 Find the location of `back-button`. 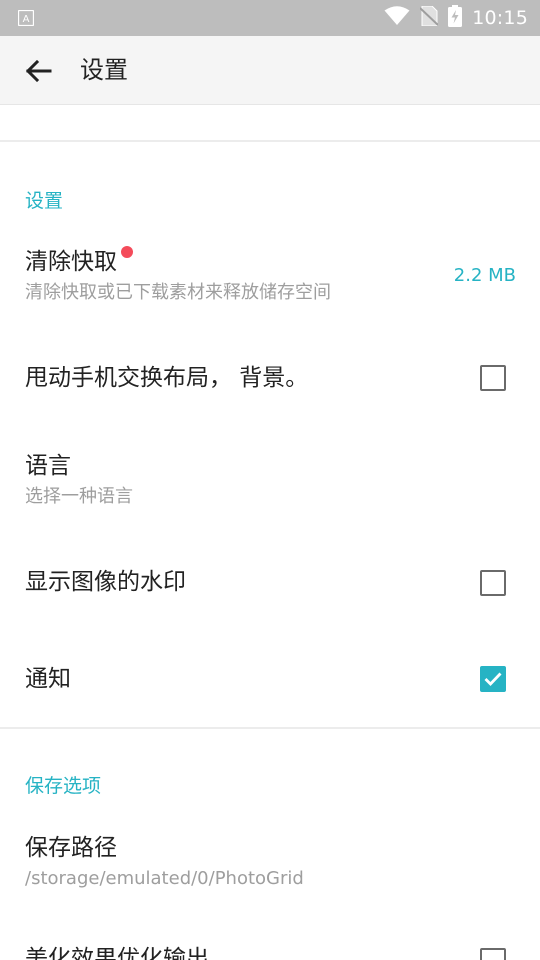

back-button is located at coordinates (39, 71).